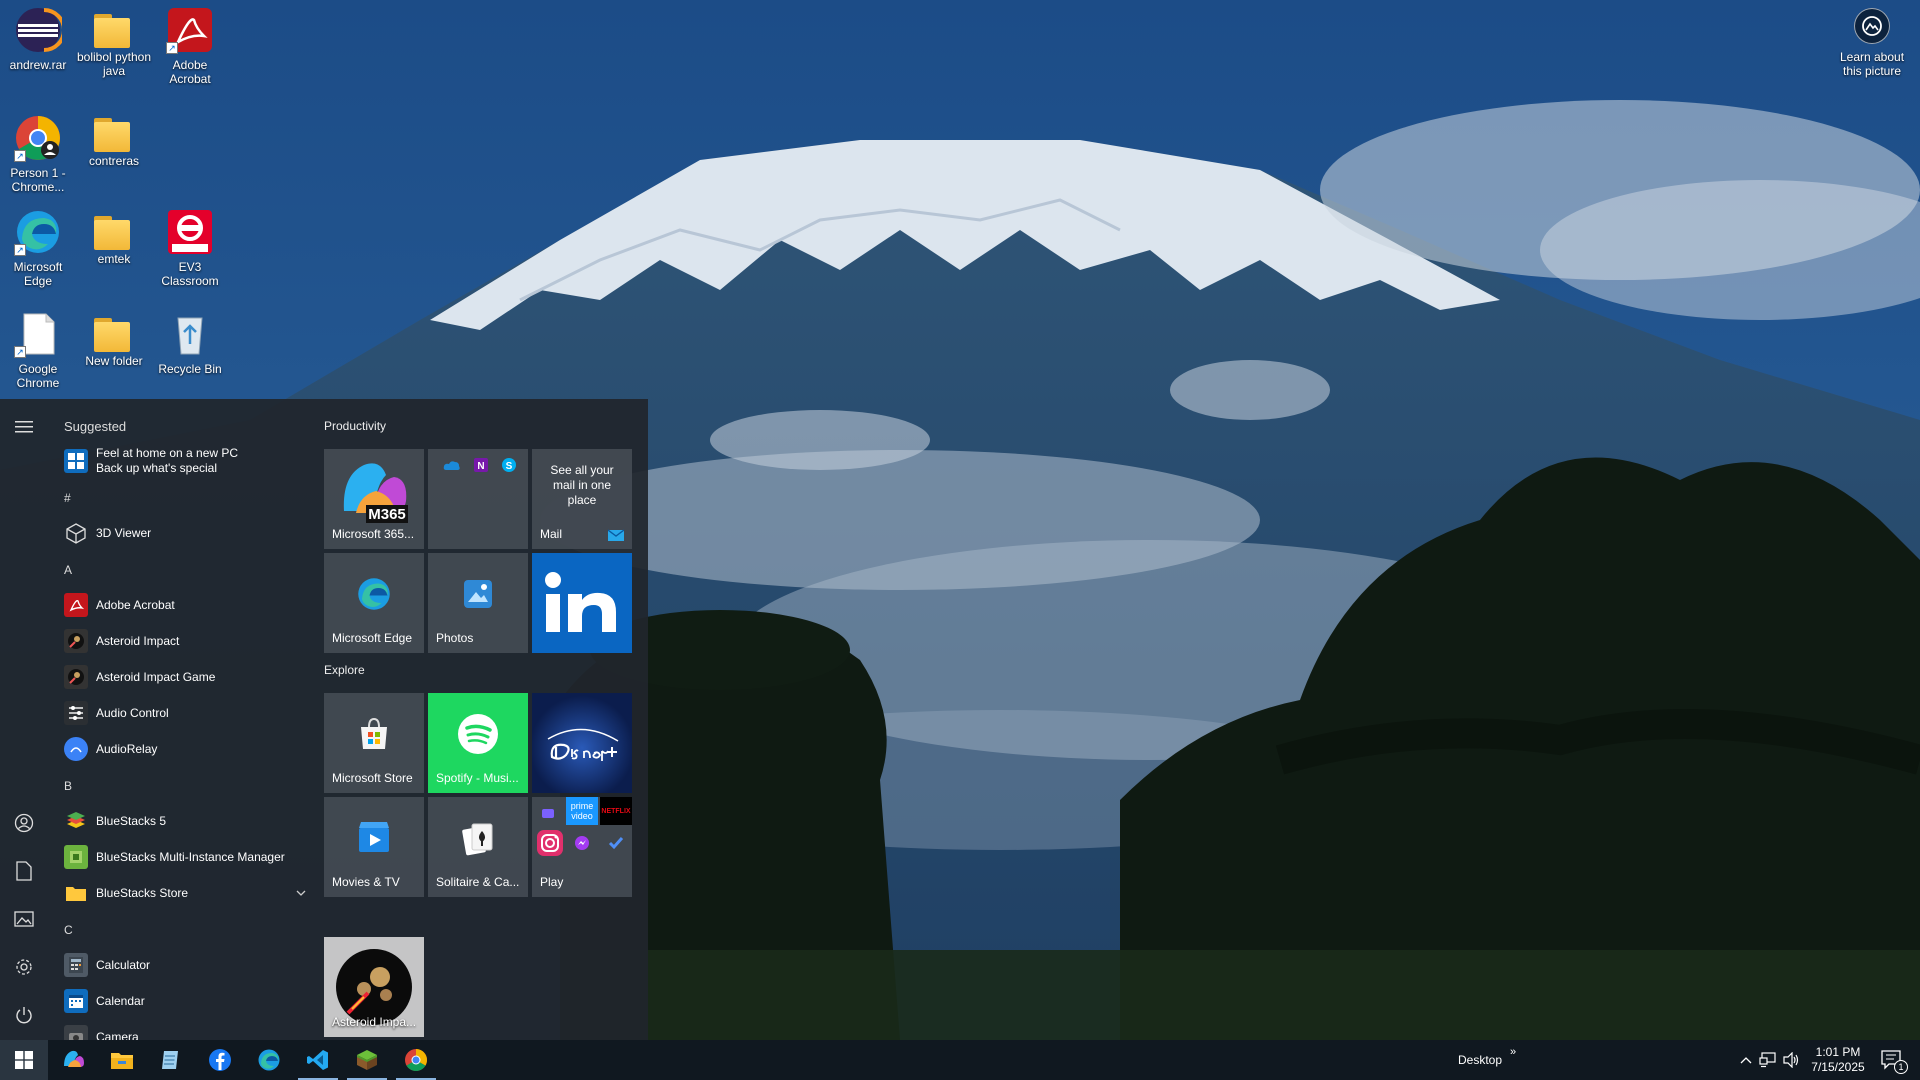 This screenshot has height=1080, width=1920. I want to click on taskbar-file-explorer, so click(122, 1060).